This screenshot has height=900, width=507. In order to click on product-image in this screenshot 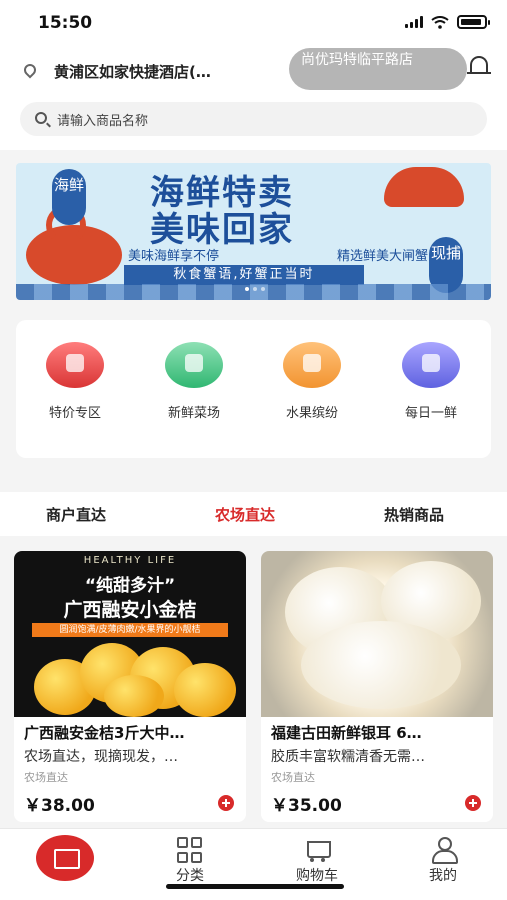, I will do `click(377, 634)`.